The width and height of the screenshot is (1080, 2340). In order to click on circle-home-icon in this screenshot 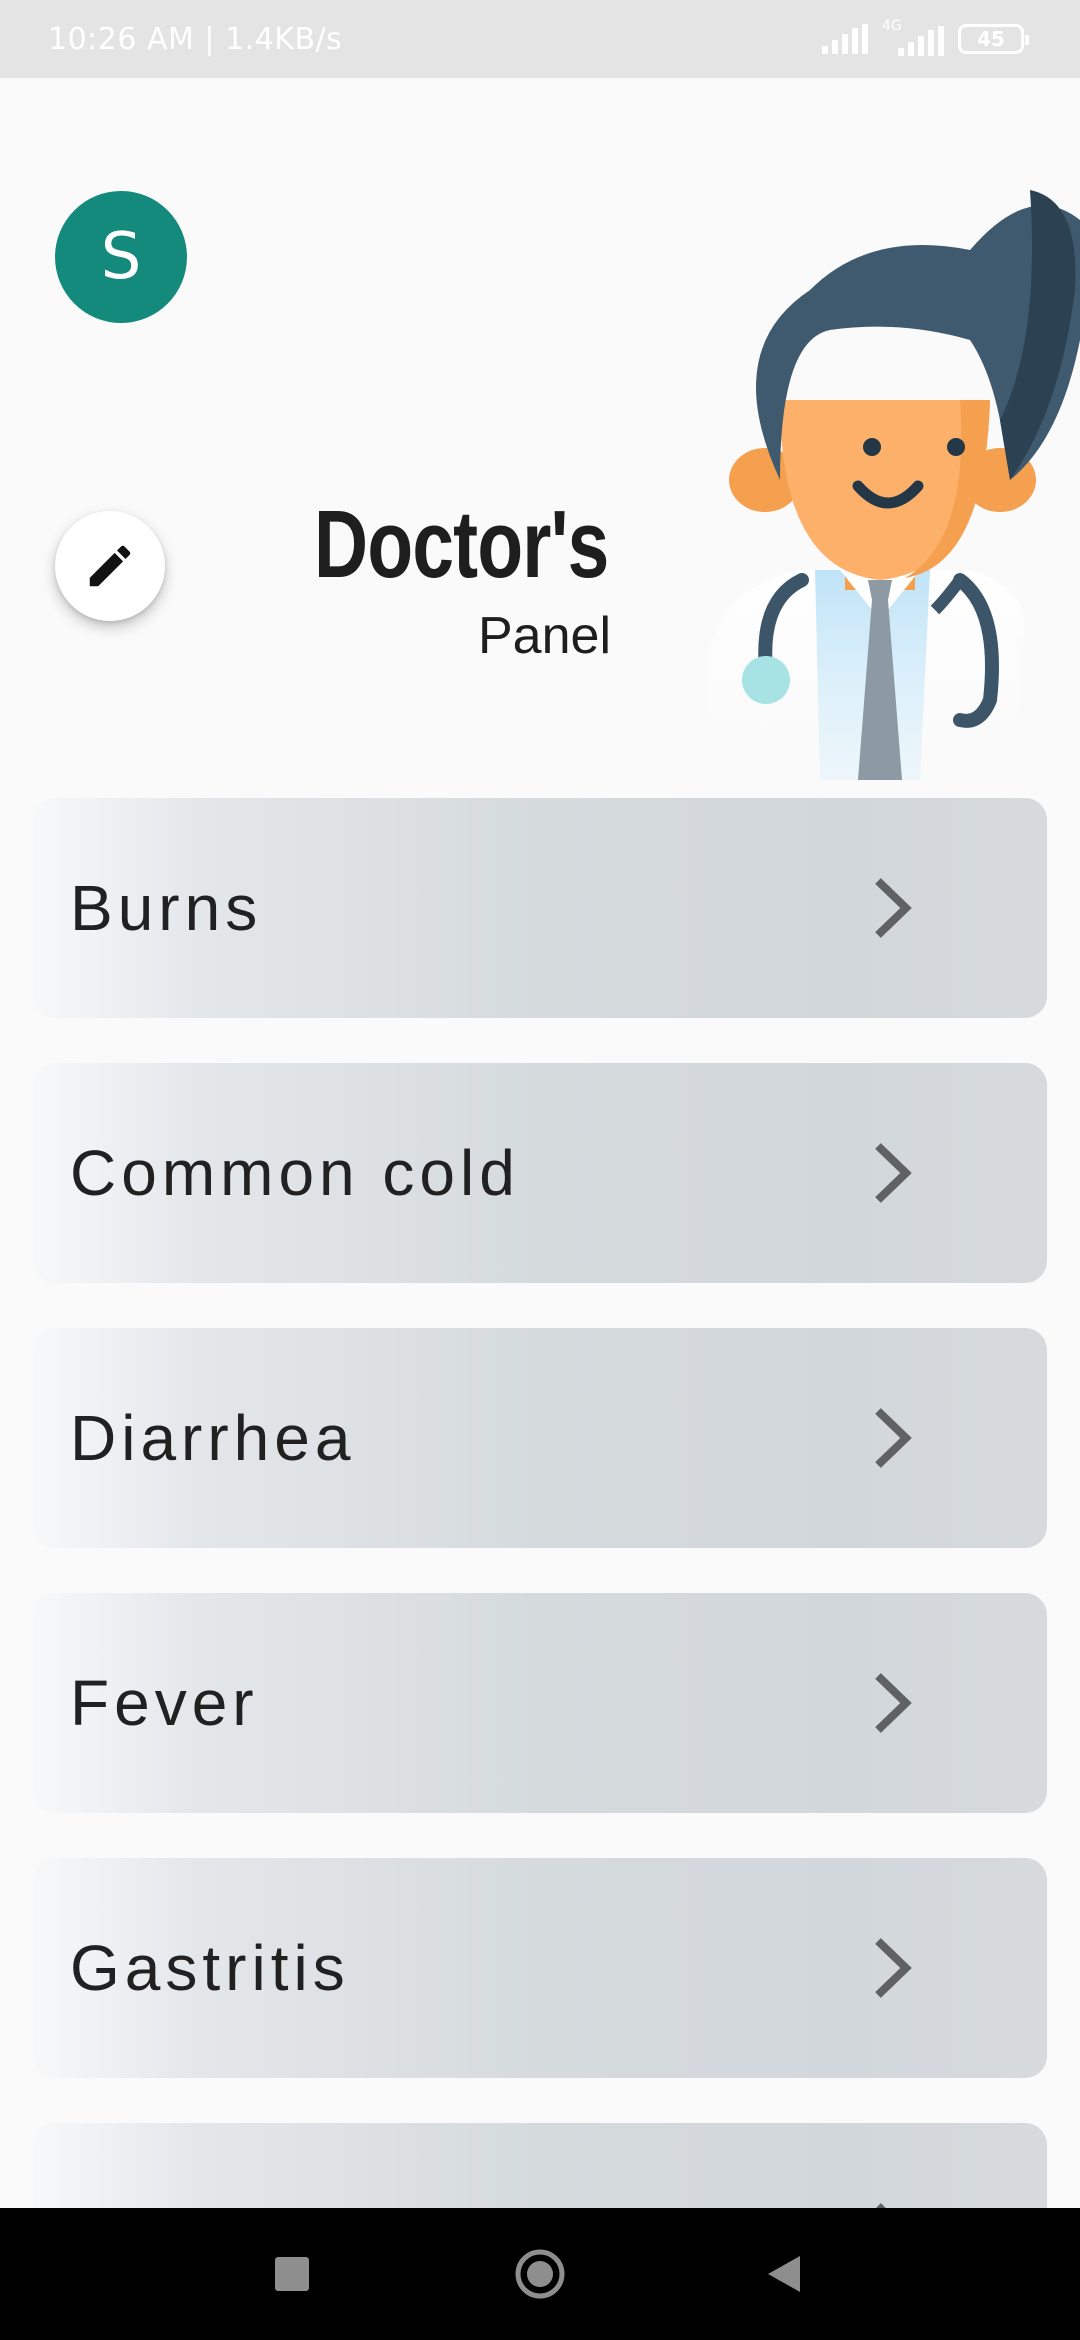, I will do `click(540, 2274)`.